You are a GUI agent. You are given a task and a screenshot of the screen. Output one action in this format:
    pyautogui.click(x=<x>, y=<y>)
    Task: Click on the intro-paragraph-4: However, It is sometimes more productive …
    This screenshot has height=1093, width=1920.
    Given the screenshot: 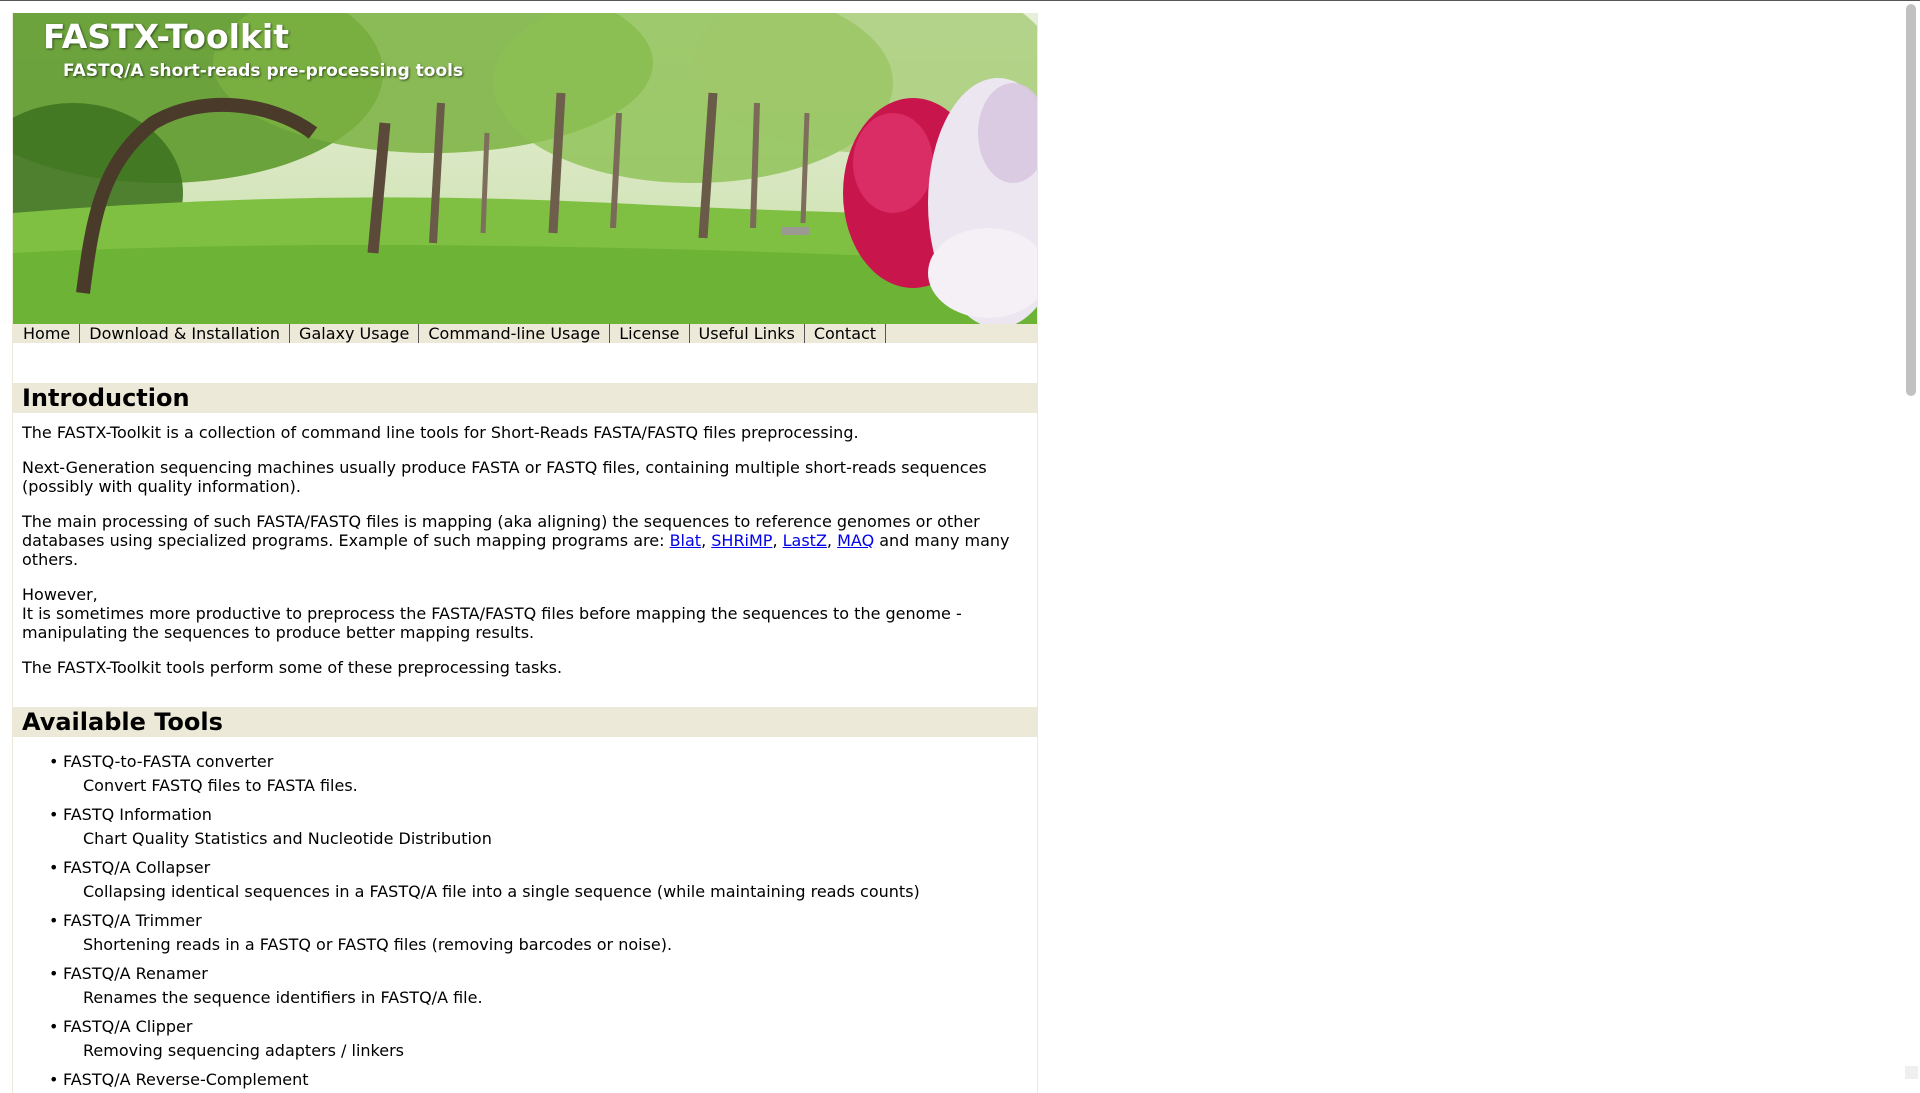 What is the action you would take?
    pyautogui.click(x=522, y=613)
    